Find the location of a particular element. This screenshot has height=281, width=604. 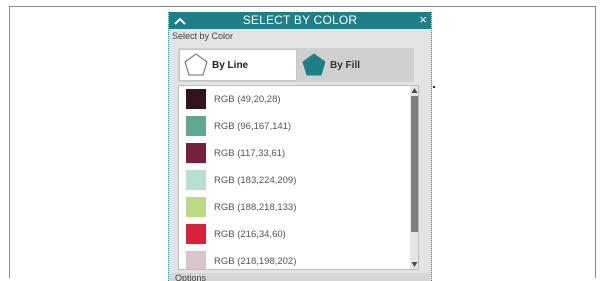

pentagon-filled-icon is located at coordinates (314, 64).